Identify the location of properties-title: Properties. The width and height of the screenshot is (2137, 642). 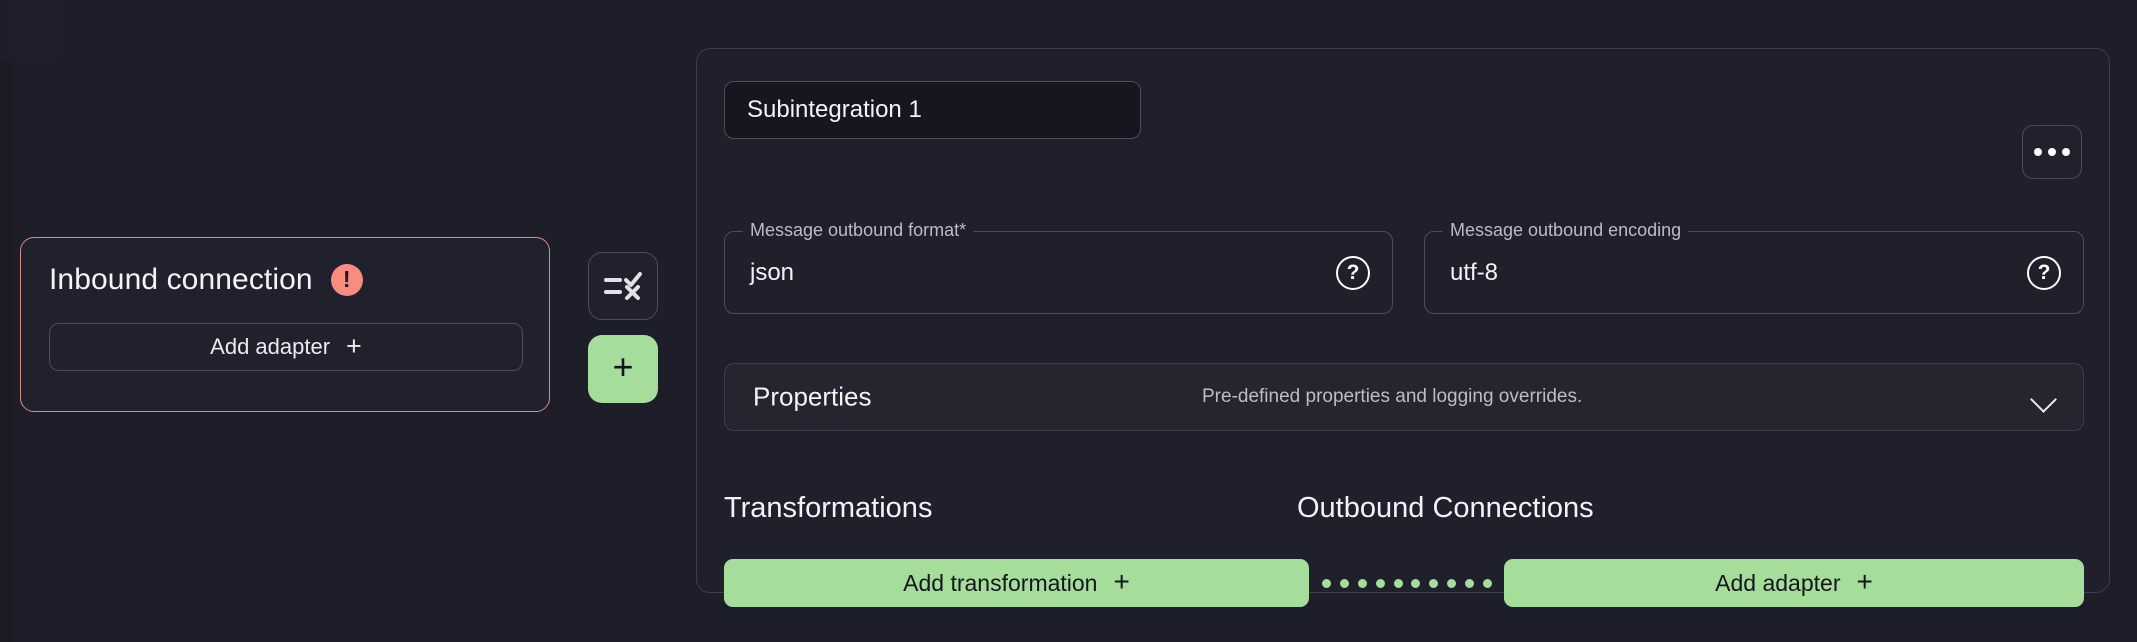
(812, 396).